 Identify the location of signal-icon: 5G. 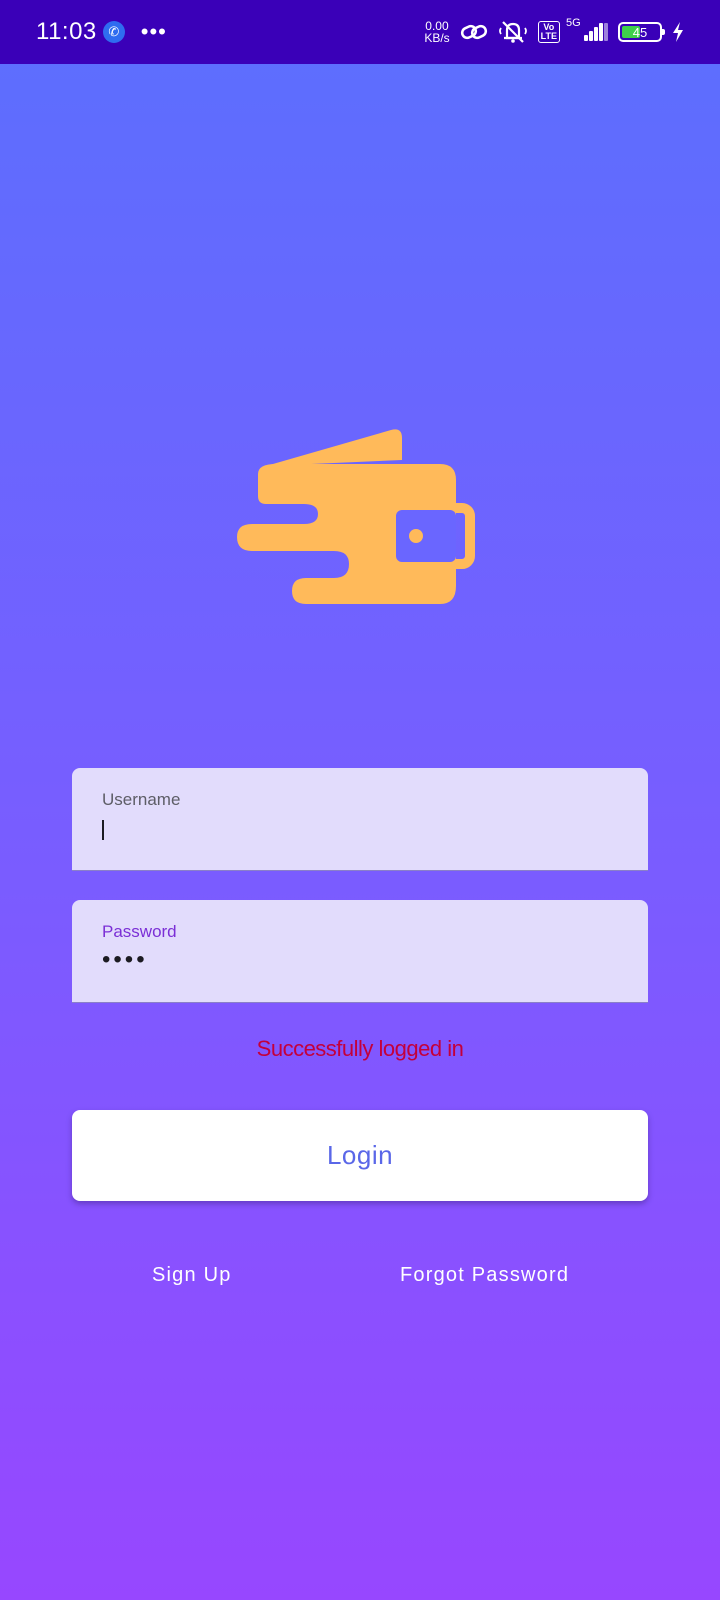
(587, 29).